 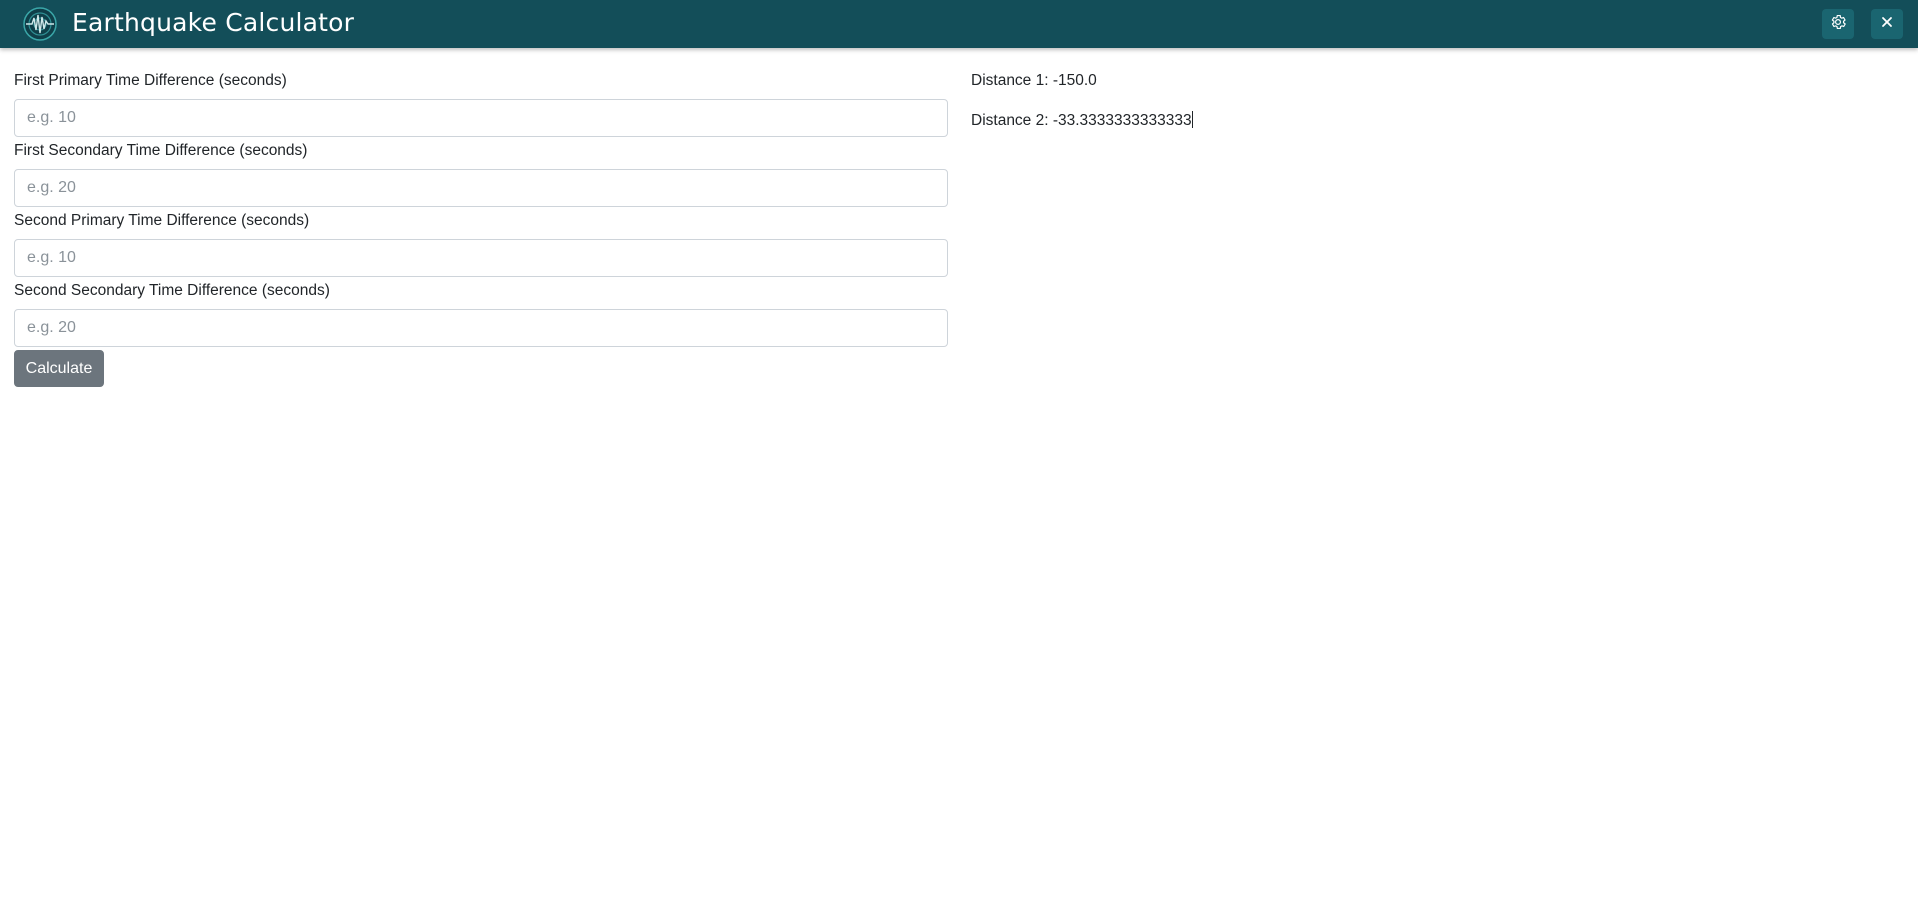 I want to click on title-bar: Earthquake Calculator, so click(x=959, y=24).